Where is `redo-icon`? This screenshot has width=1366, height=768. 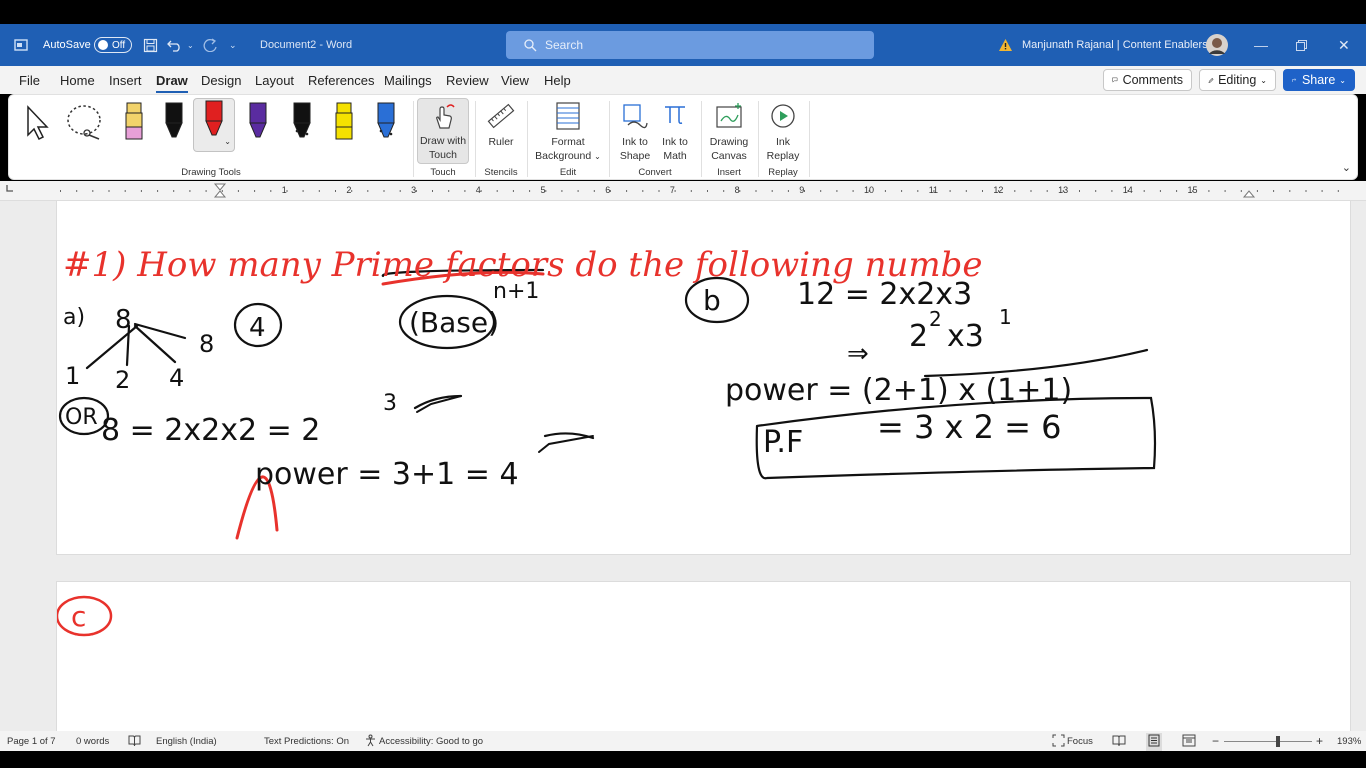 redo-icon is located at coordinates (210, 45).